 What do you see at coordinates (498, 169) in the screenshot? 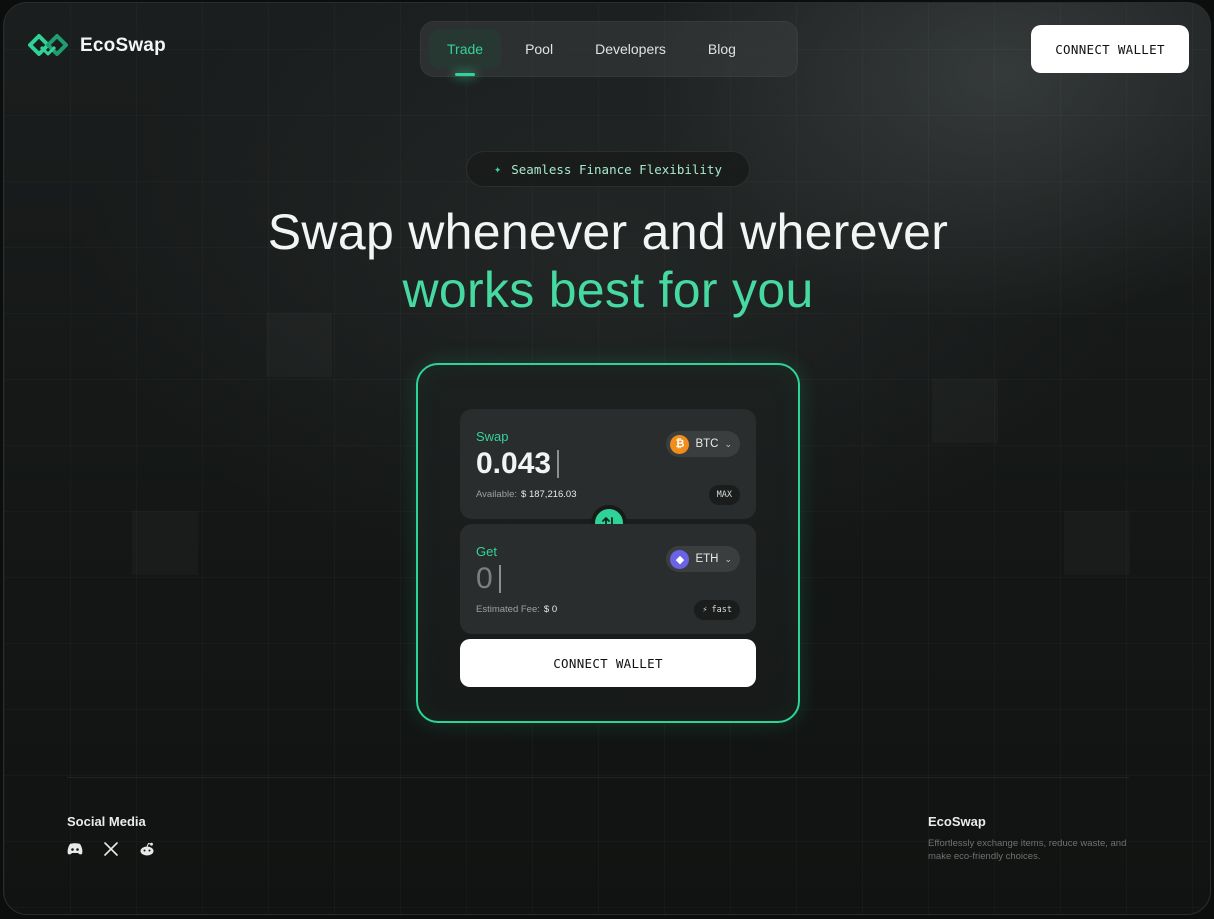
I see `sparkle-icon: ✦` at bounding box center [498, 169].